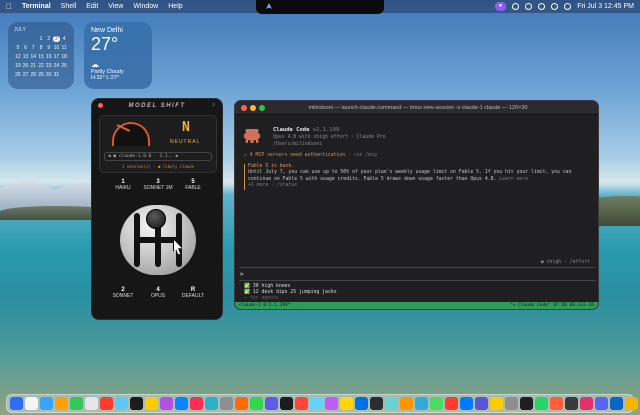 The image size is (640, 415). I want to click on current-gear: N, so click(186, 127).